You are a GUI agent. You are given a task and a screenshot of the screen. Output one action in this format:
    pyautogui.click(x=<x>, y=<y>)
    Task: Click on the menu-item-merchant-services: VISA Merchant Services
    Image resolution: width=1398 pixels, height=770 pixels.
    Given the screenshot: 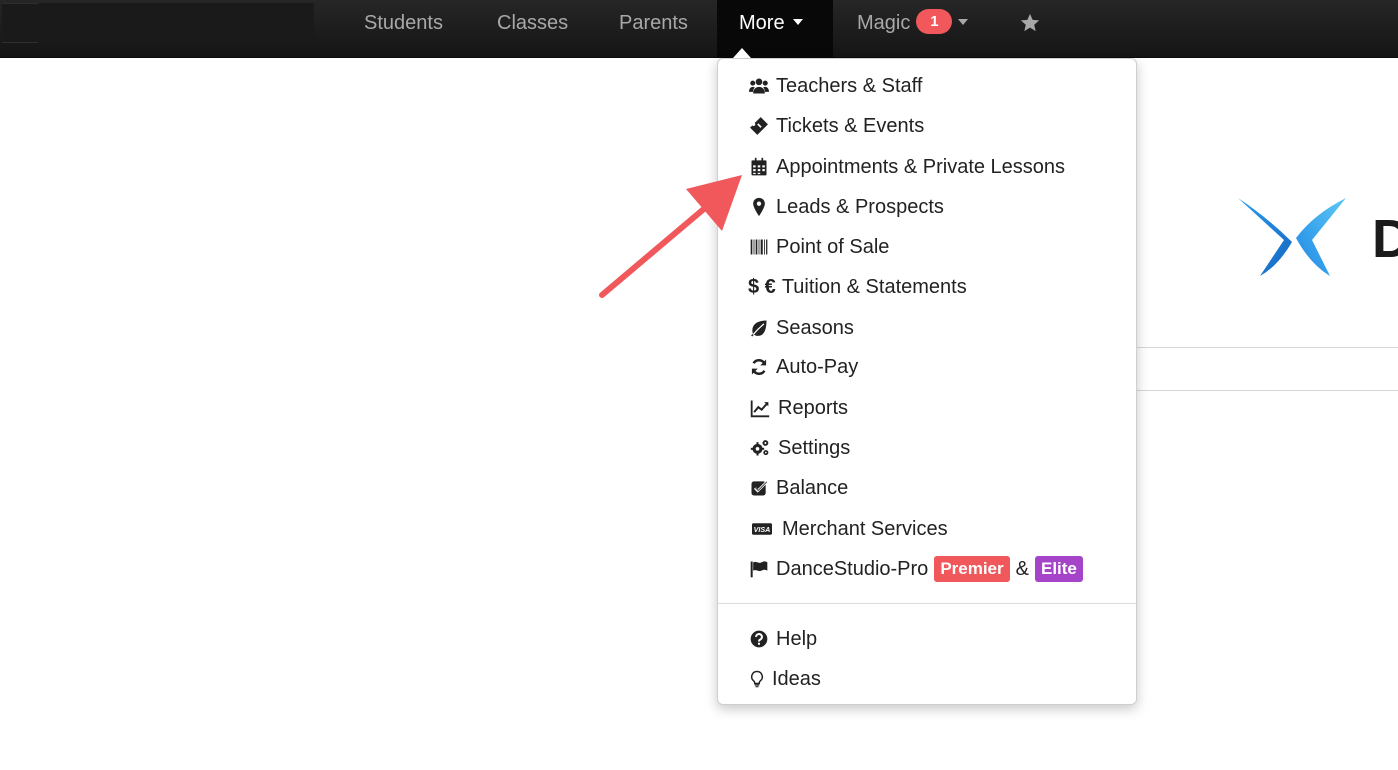 What is the action you would take?
    pyautogui.click(x=848, y=529)
    